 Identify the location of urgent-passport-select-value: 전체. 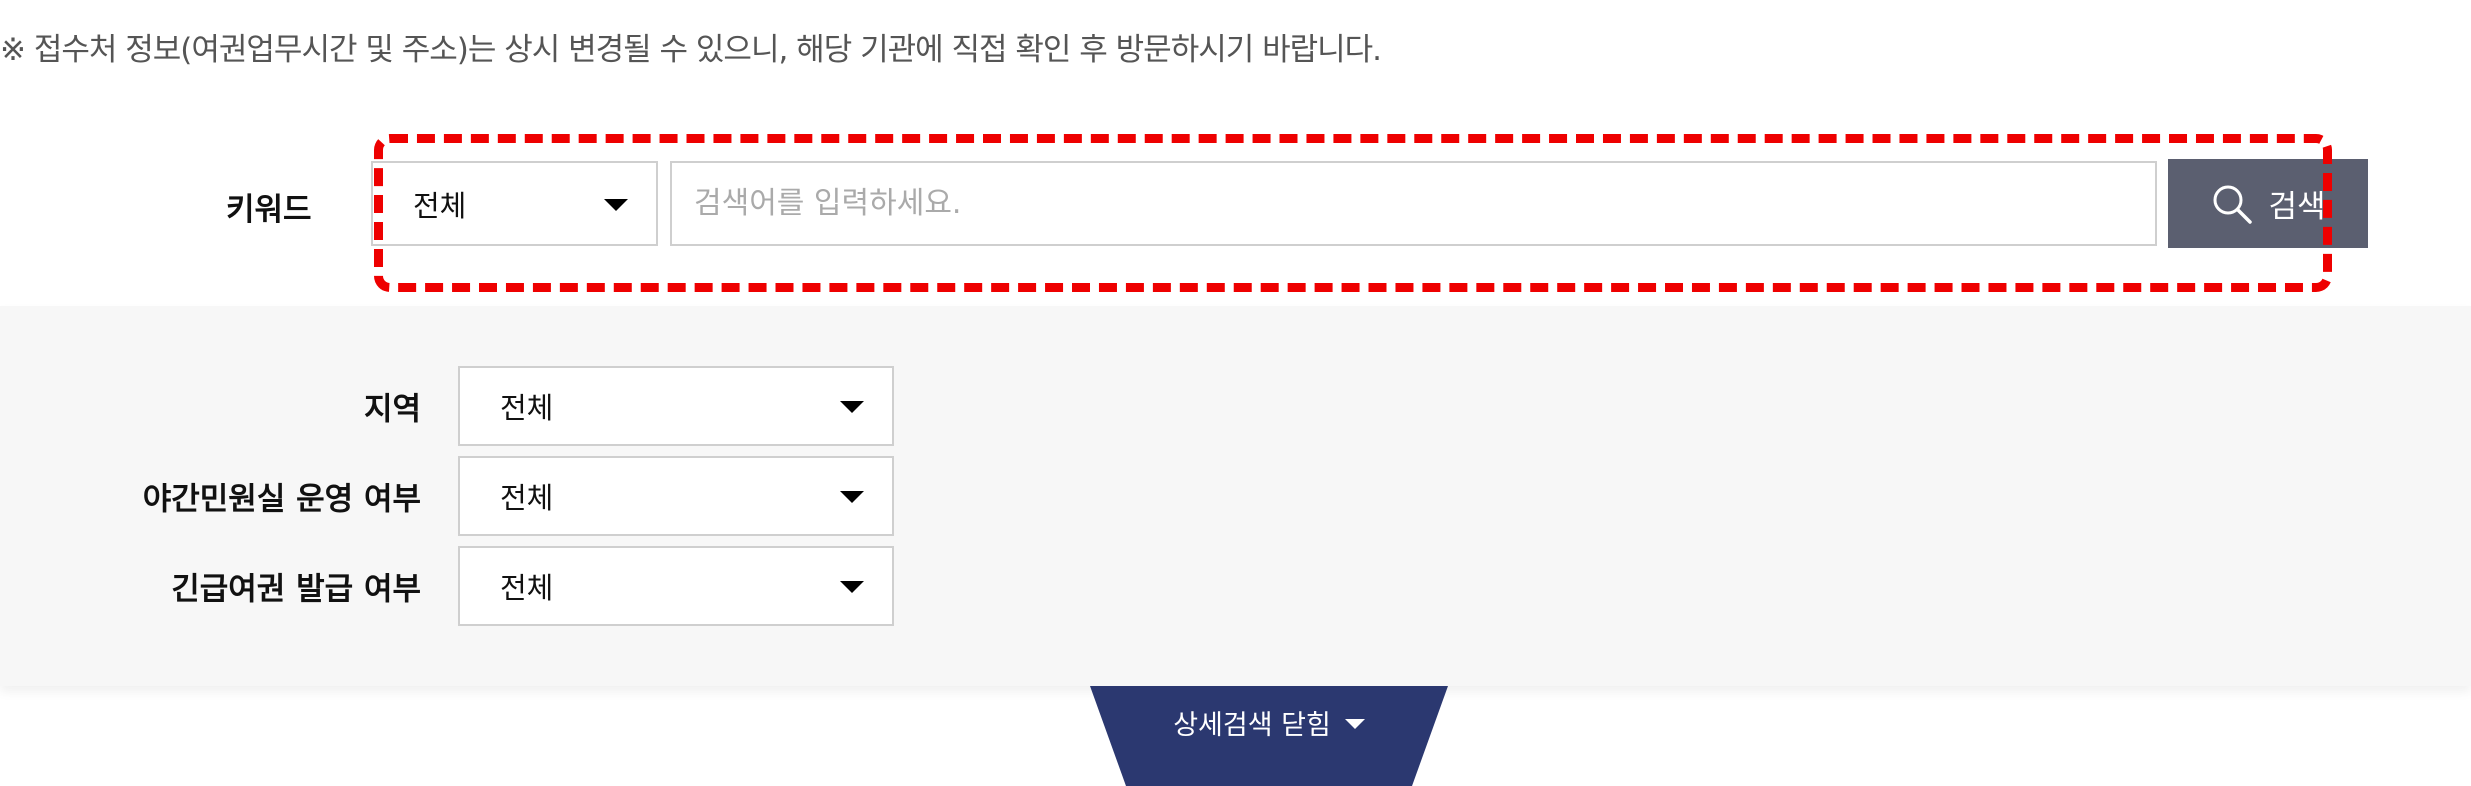
(527, 588).